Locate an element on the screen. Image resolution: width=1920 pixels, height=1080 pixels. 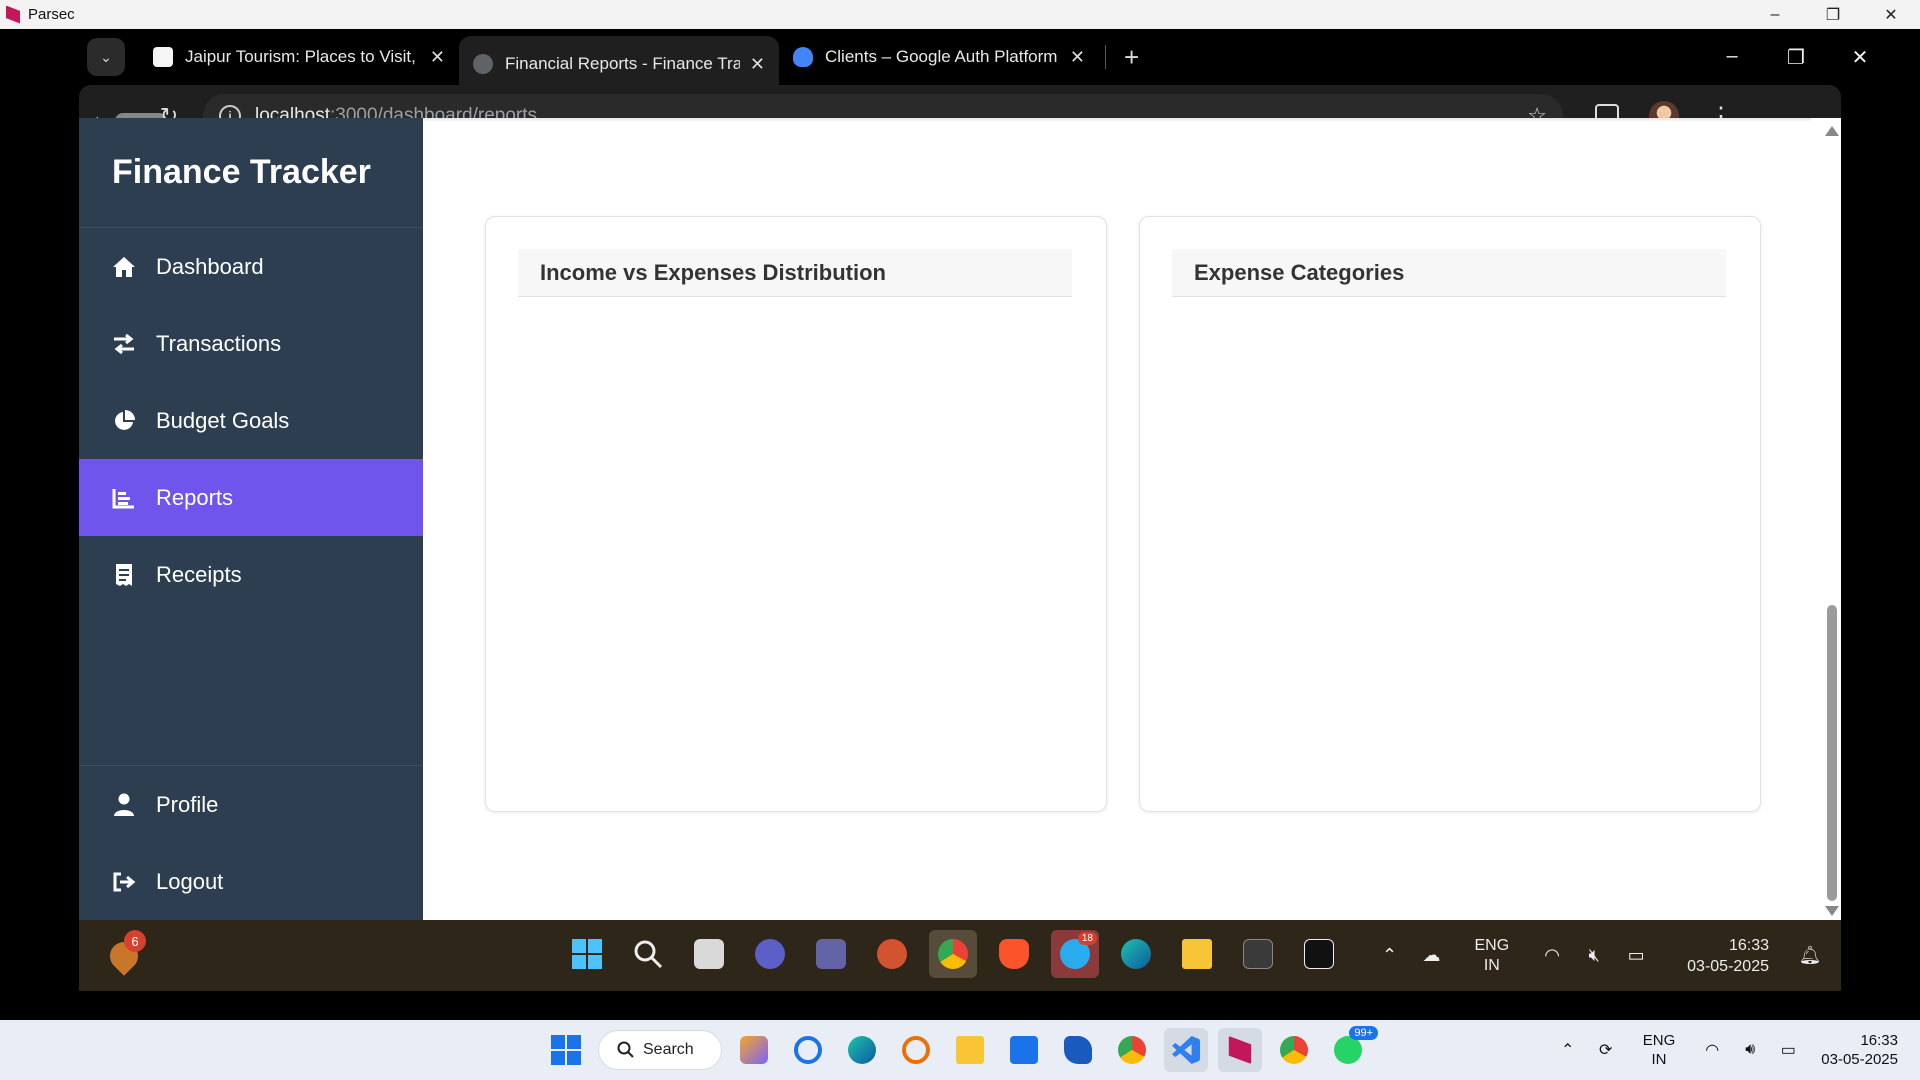
tab-favicon-icon is located at coordinates (163, 57).